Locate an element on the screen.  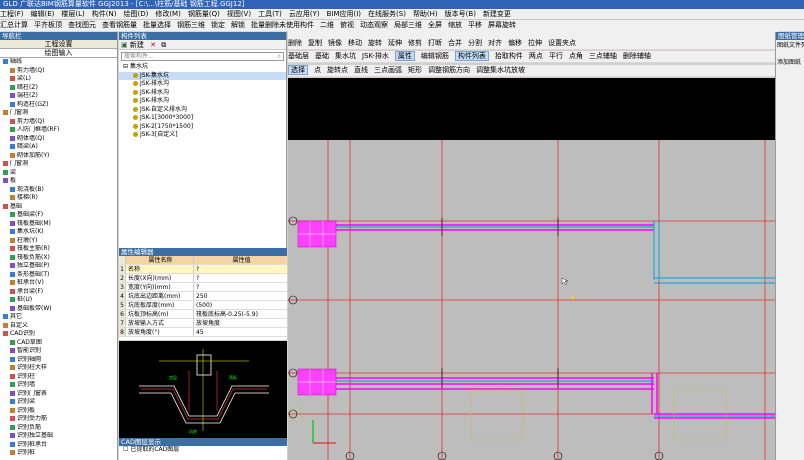
menu-item: BIM应用(I) is located at coordinates (344, 14).